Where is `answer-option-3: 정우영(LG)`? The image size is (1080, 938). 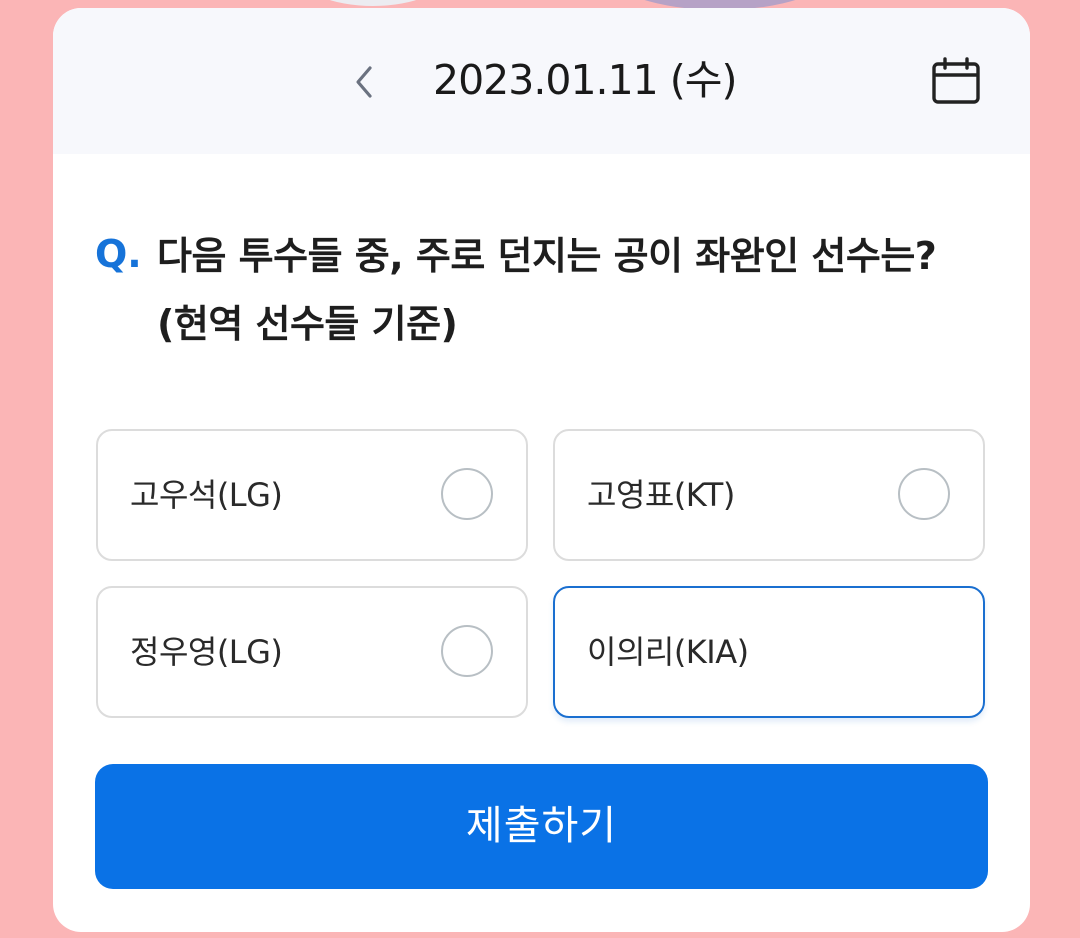 answer-option-3: 정우영(LG) is located at coordinates (312, 652).